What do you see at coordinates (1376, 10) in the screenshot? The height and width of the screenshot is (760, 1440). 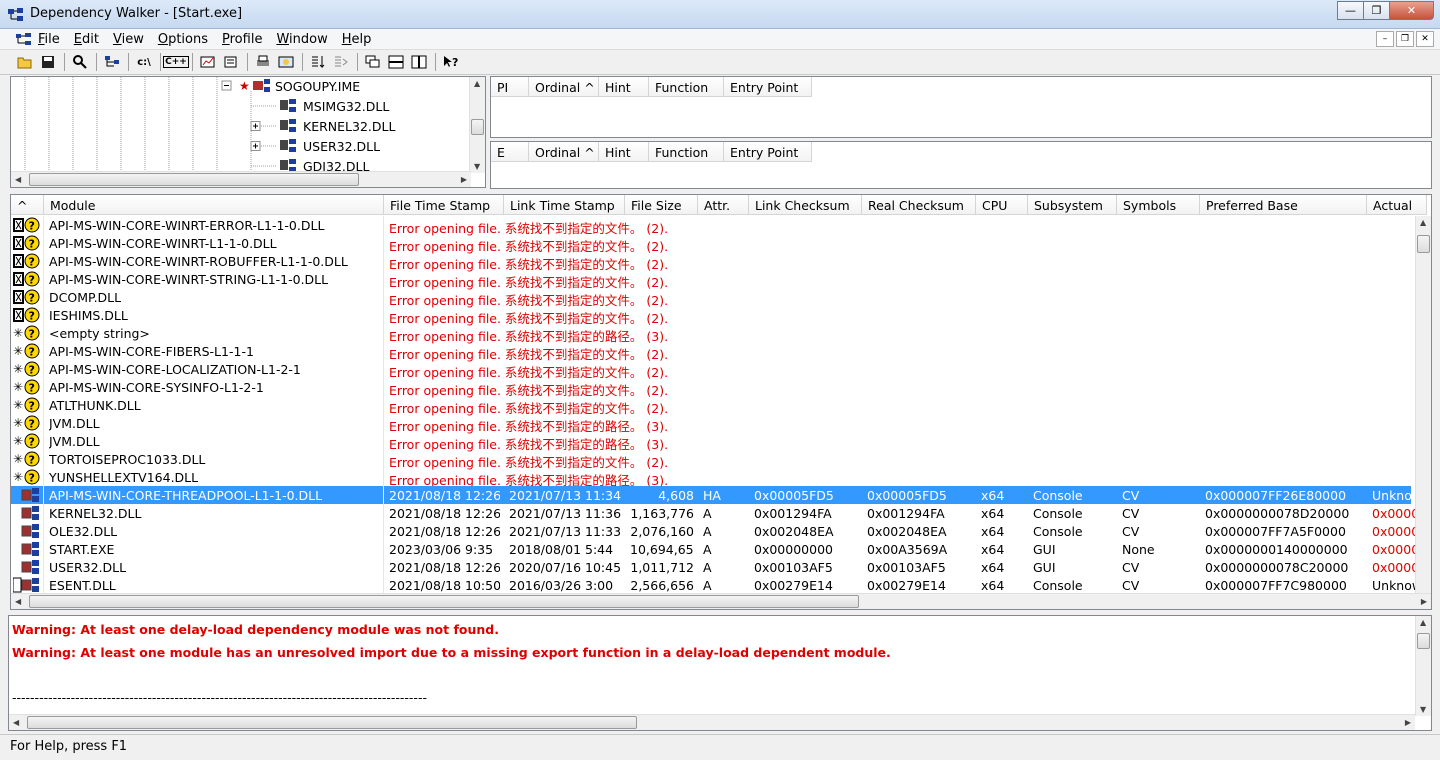 I see `restore-button: ❐` at bounding box center [1376, 10].